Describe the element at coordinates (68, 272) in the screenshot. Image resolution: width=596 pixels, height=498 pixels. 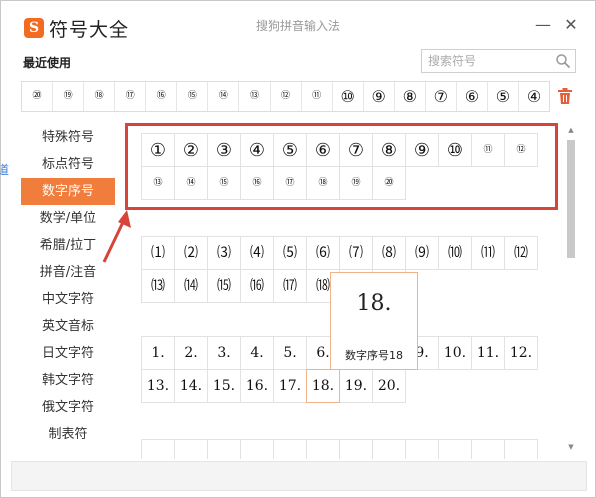
I see `sidebar-item-pinyin: 拼音/注音` at that location.